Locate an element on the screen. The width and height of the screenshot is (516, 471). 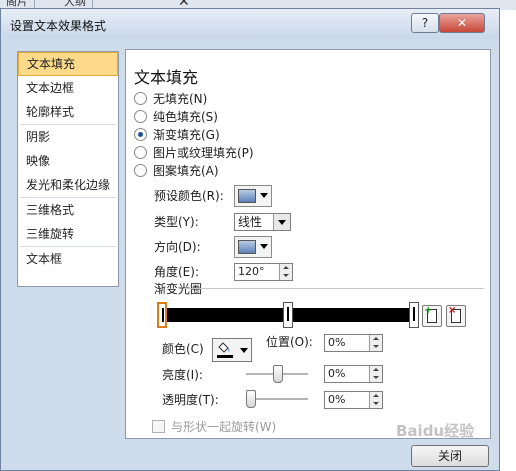
radio-button-selected is located at coordinates (140, 134).